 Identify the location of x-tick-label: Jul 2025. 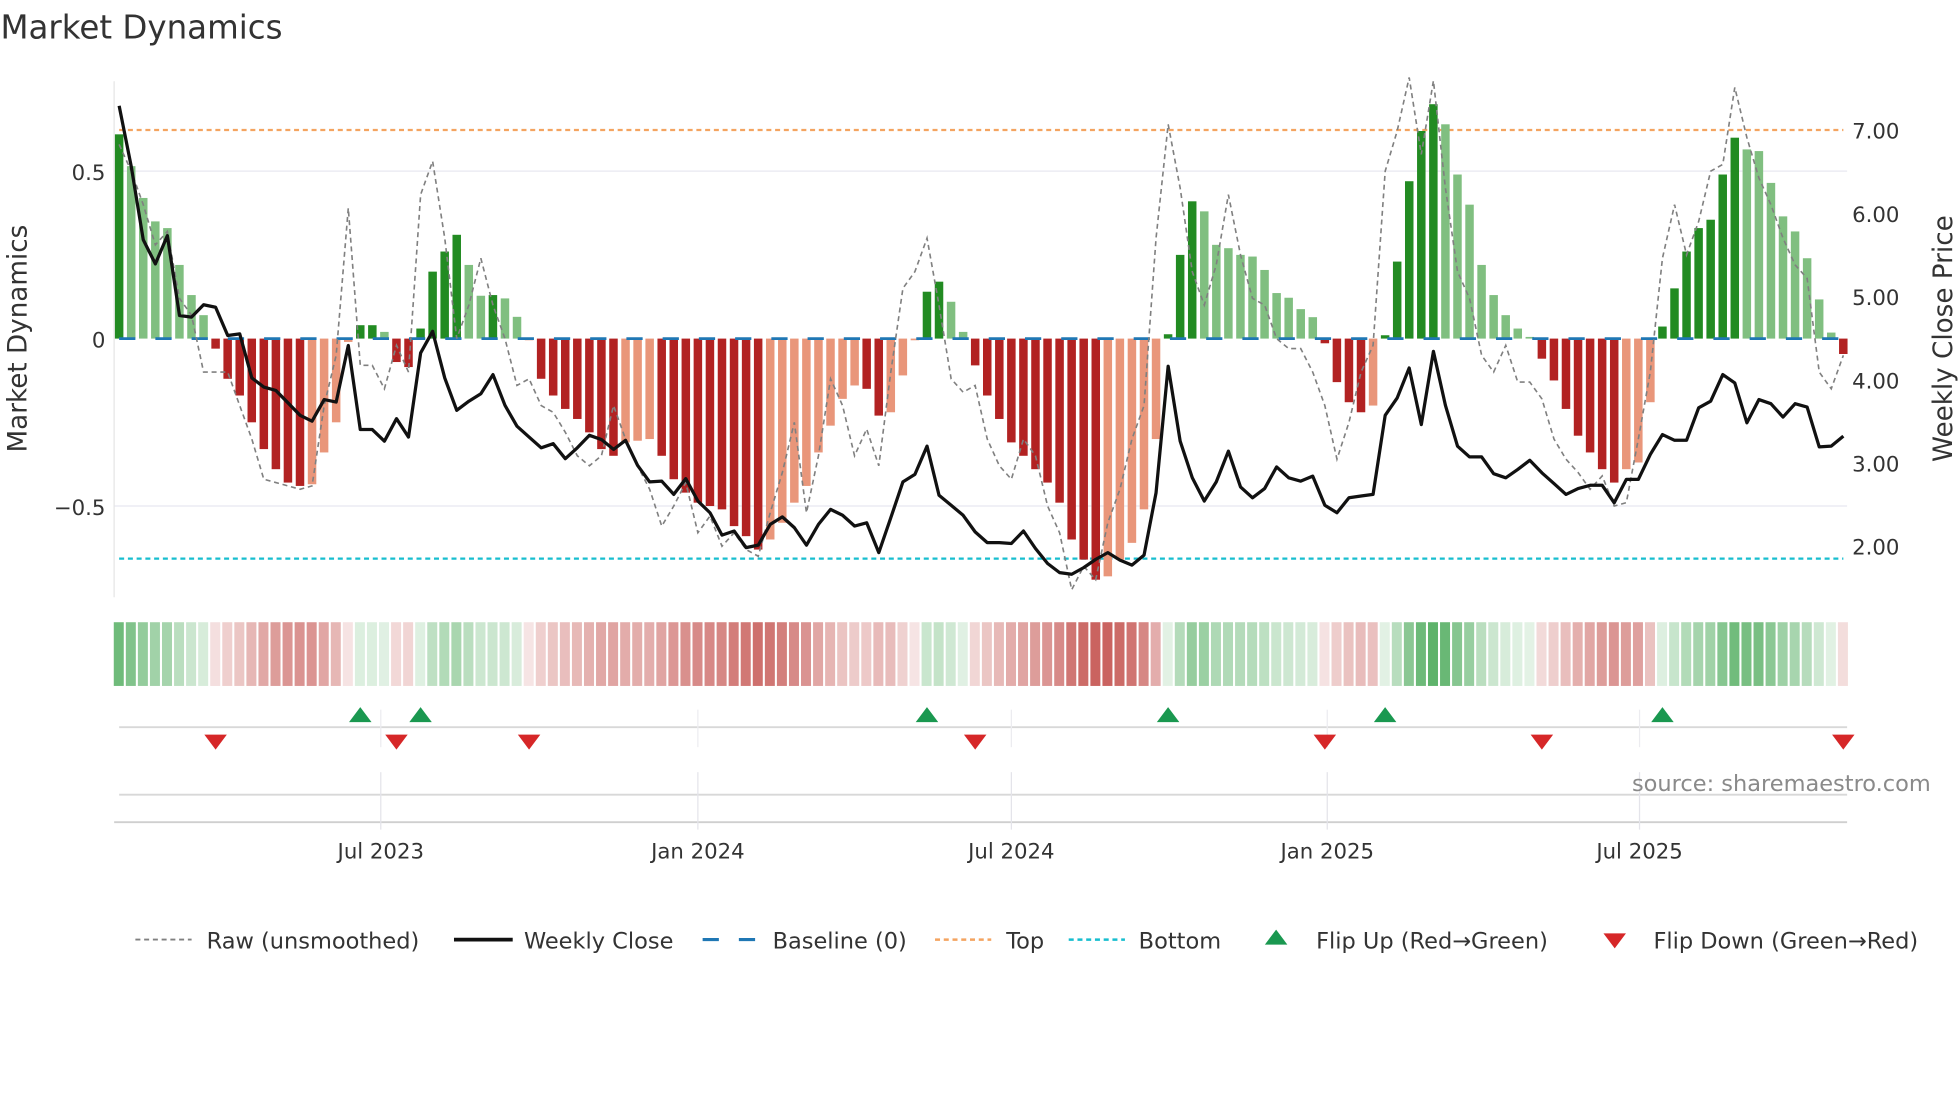
(1638, 851).